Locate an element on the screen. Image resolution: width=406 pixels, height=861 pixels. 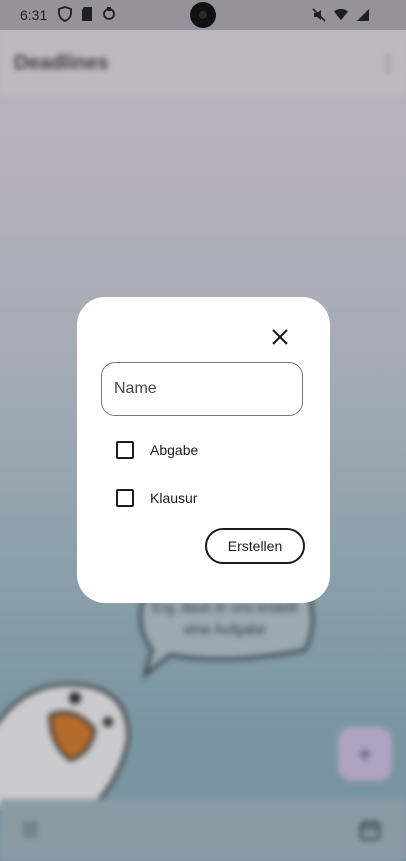
sd-card-icon is located at coordinates (87, 14).